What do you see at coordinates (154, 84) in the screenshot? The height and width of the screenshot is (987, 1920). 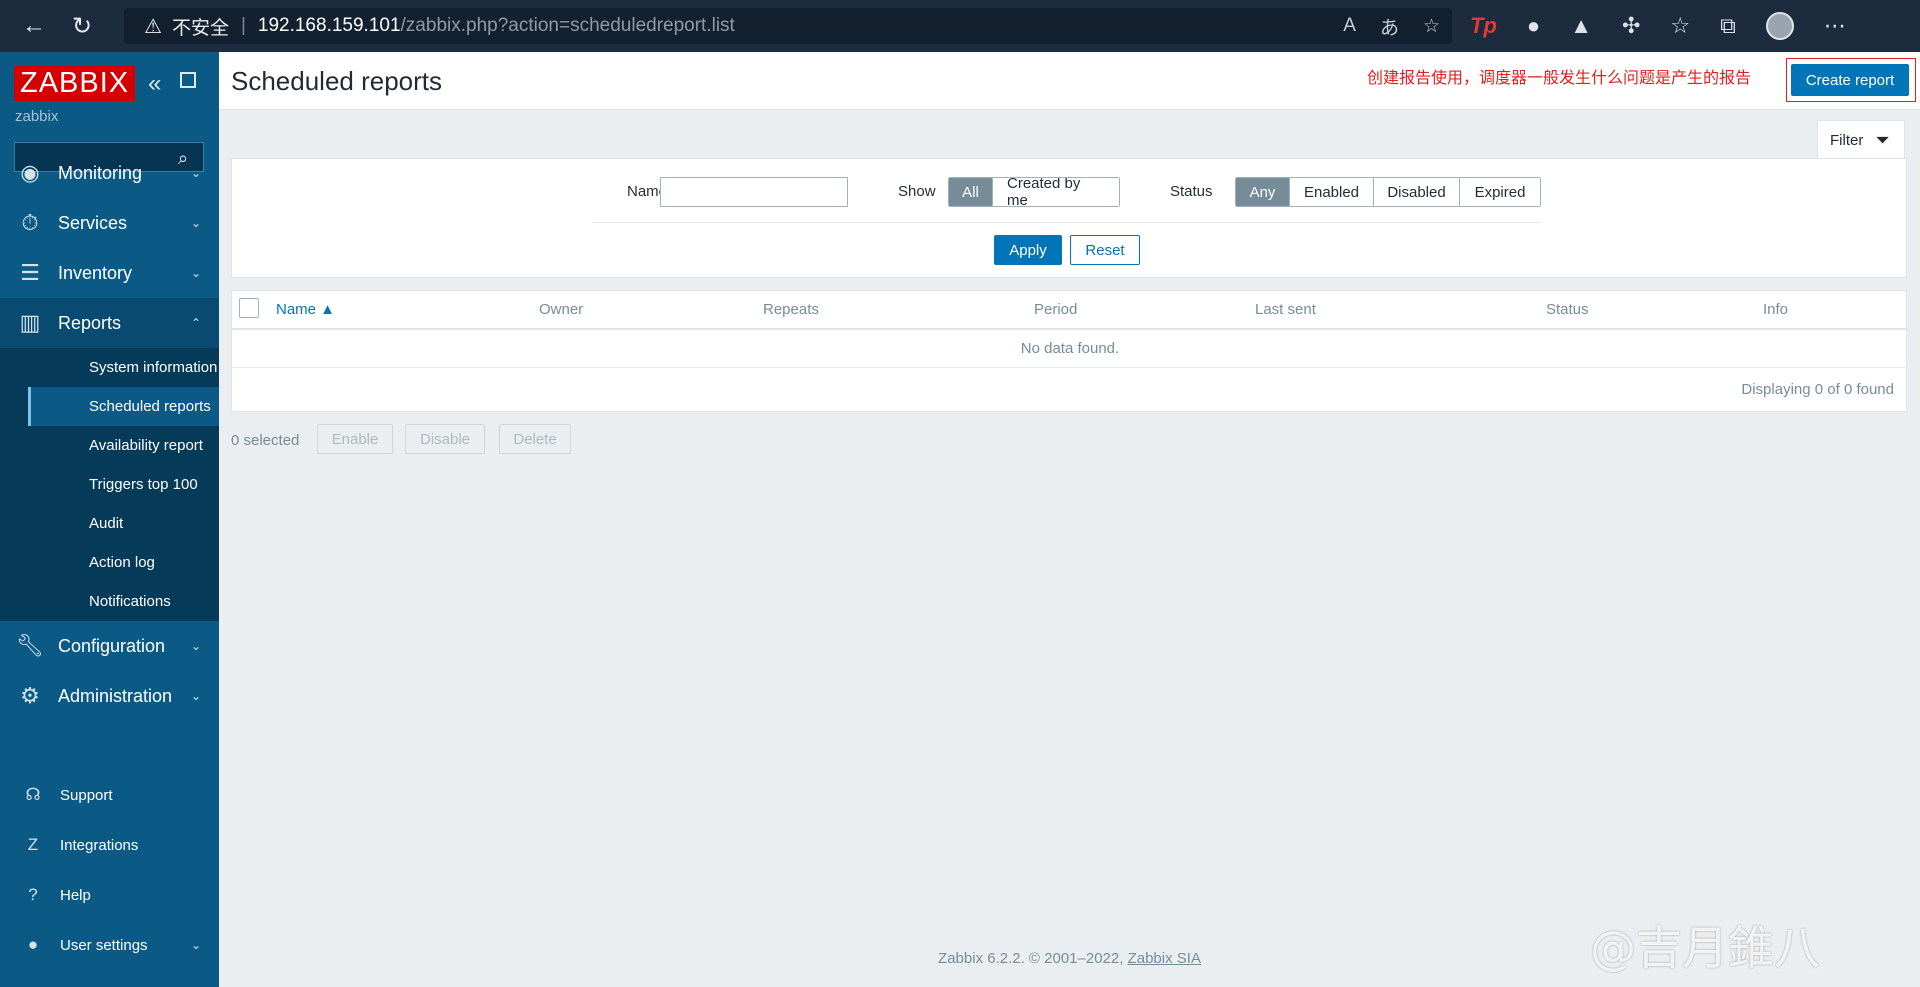 I see `collapse-sidebar-icon: «` at bounding box center [154, 84].